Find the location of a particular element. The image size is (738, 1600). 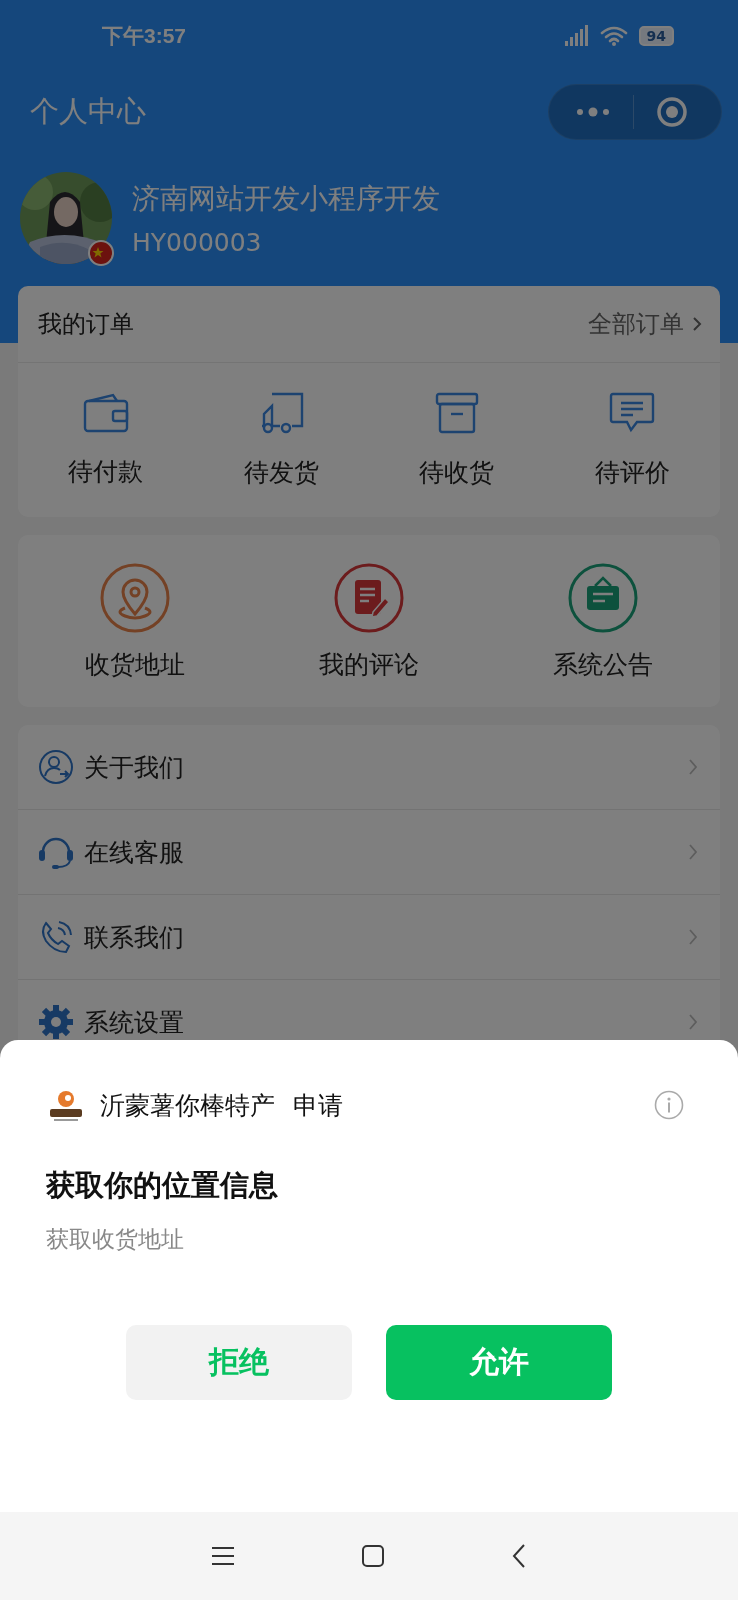

home-icon is located at coordinates (373, 1556).